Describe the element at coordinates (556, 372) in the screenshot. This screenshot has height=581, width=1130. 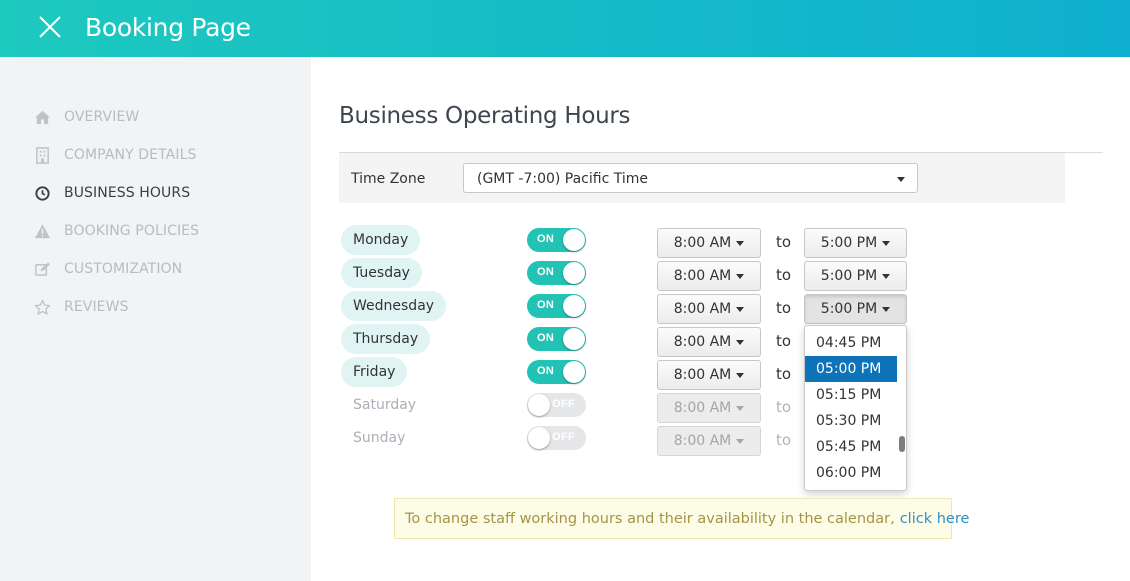
I see `toggle-friday: ON` at that location.